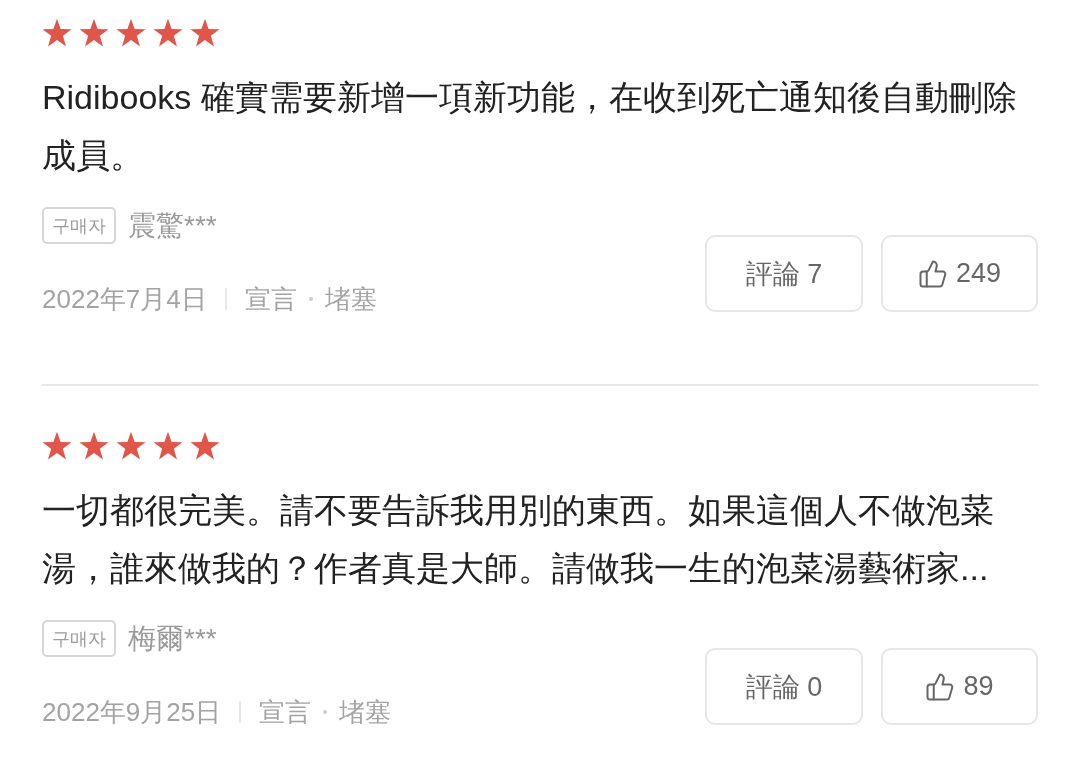 The image size is (1080, 767). Describe the element at coordinates (132, 712) in the screenshot. I see `review-date: 2022年9月25日` at that location.